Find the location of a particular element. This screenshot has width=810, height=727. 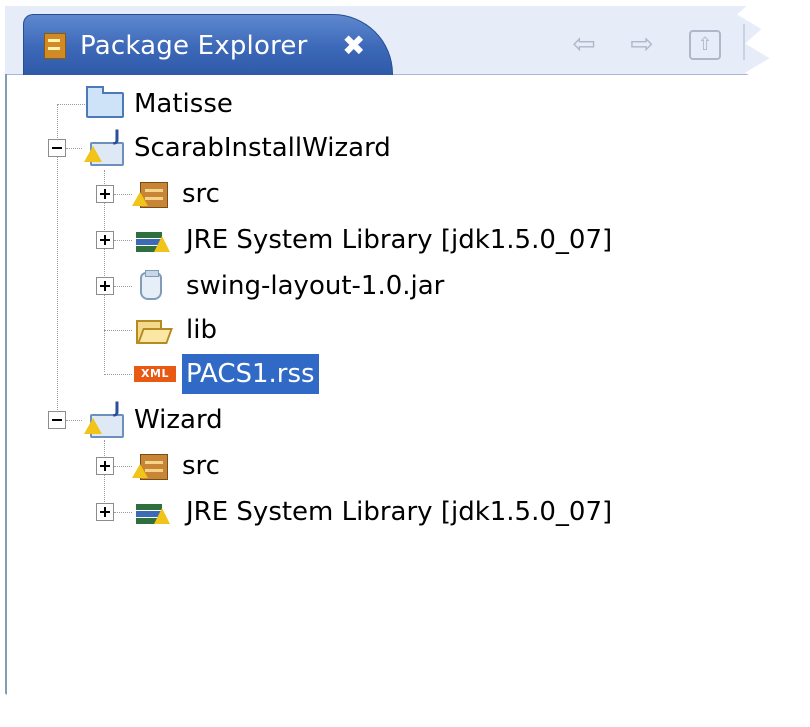

tree-item-matisse: Matisse is located at coordinates (161, 104).